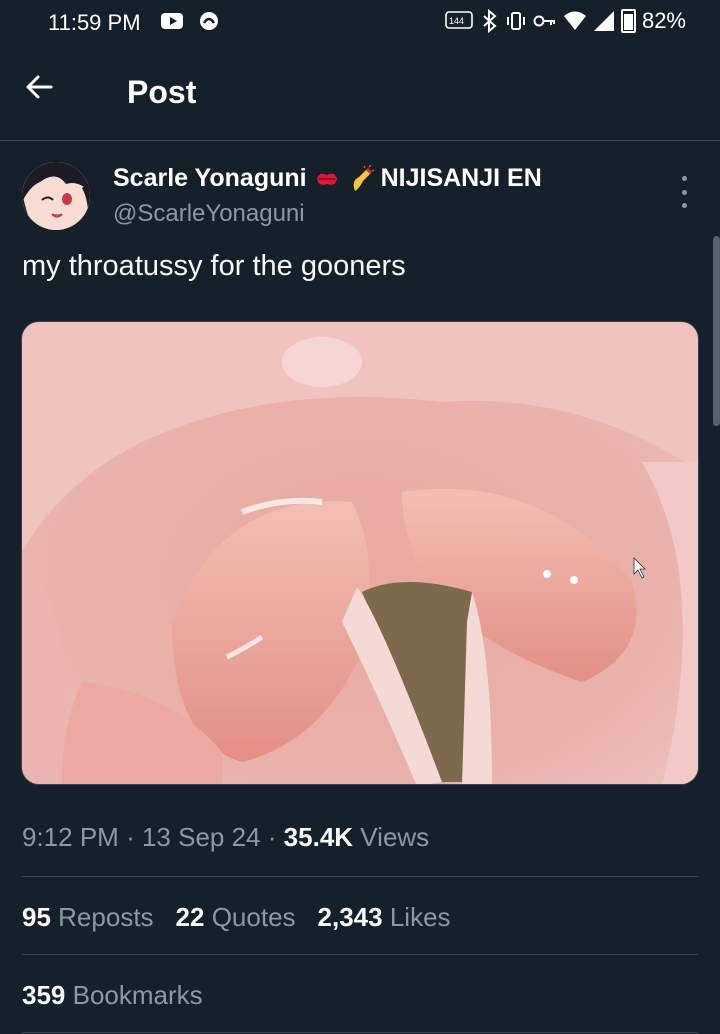  I want to click on engagement-stats: 95 Reposts 22 Quotes 2,343 Likes, so click(236, 917).